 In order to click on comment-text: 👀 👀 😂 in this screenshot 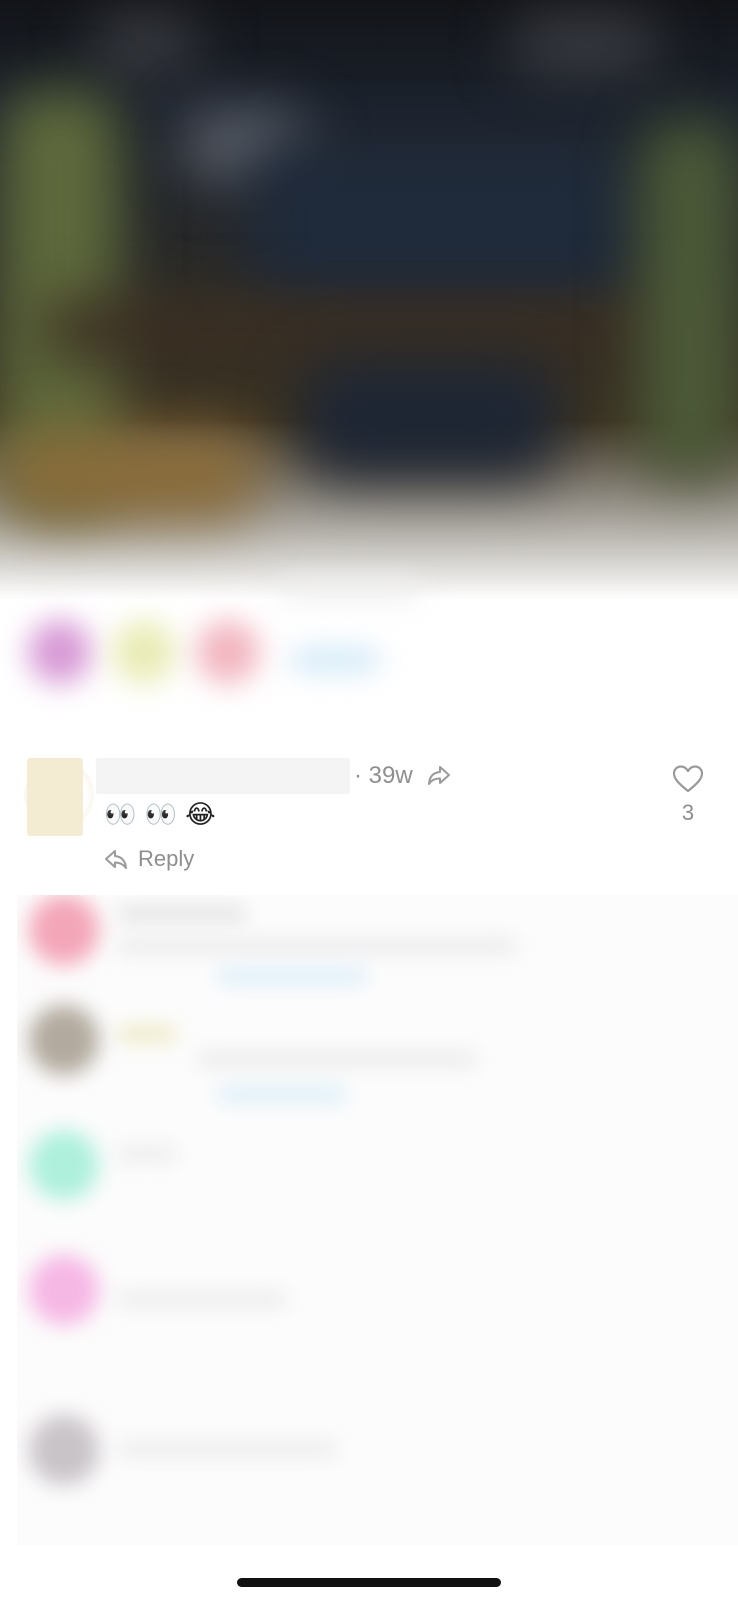, I will do `click(160, 815)`.